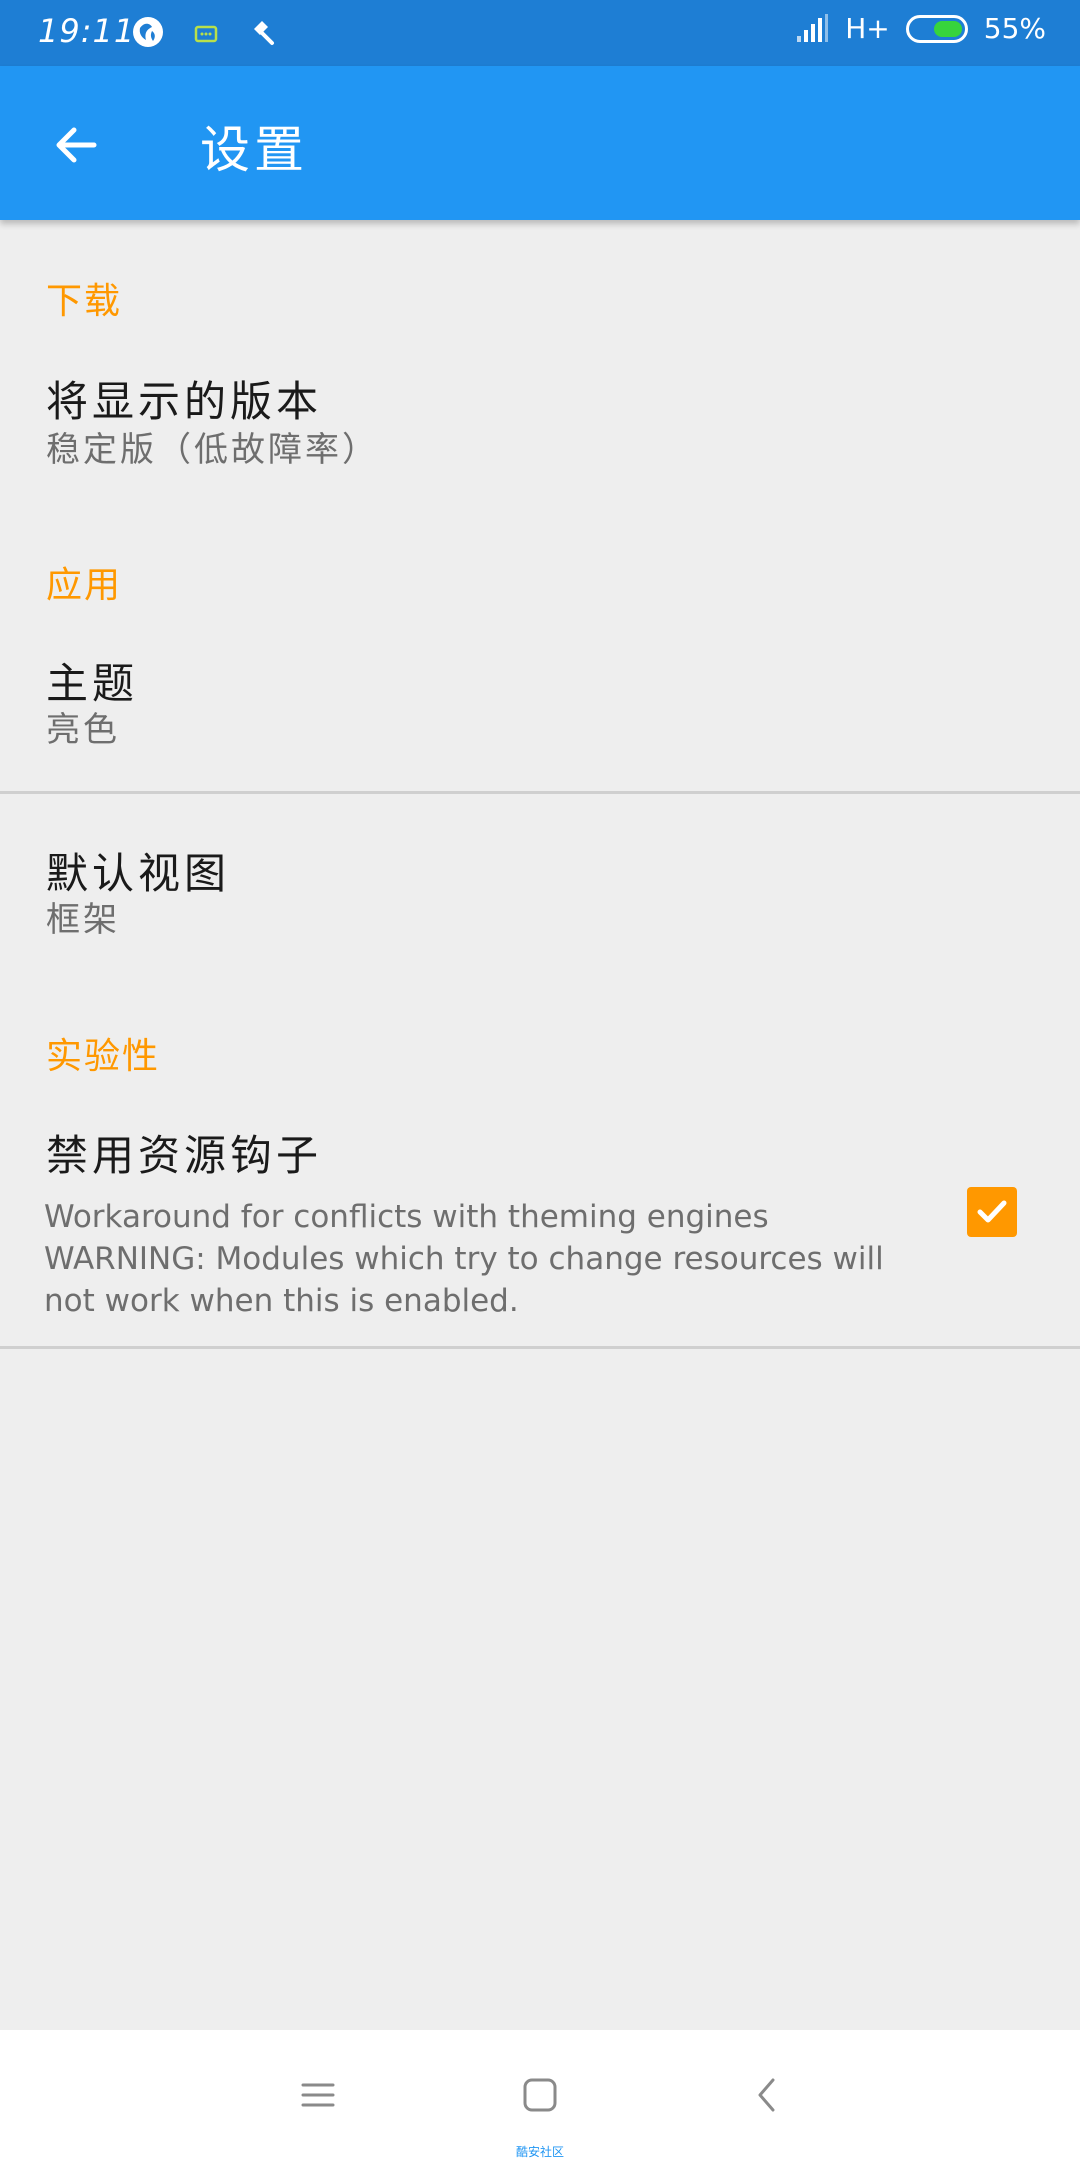  What do you see at coordinates (83, 730) in the screenshot?
I see `pref-theme-summary: 亮色` at bounding box center [83, 730].